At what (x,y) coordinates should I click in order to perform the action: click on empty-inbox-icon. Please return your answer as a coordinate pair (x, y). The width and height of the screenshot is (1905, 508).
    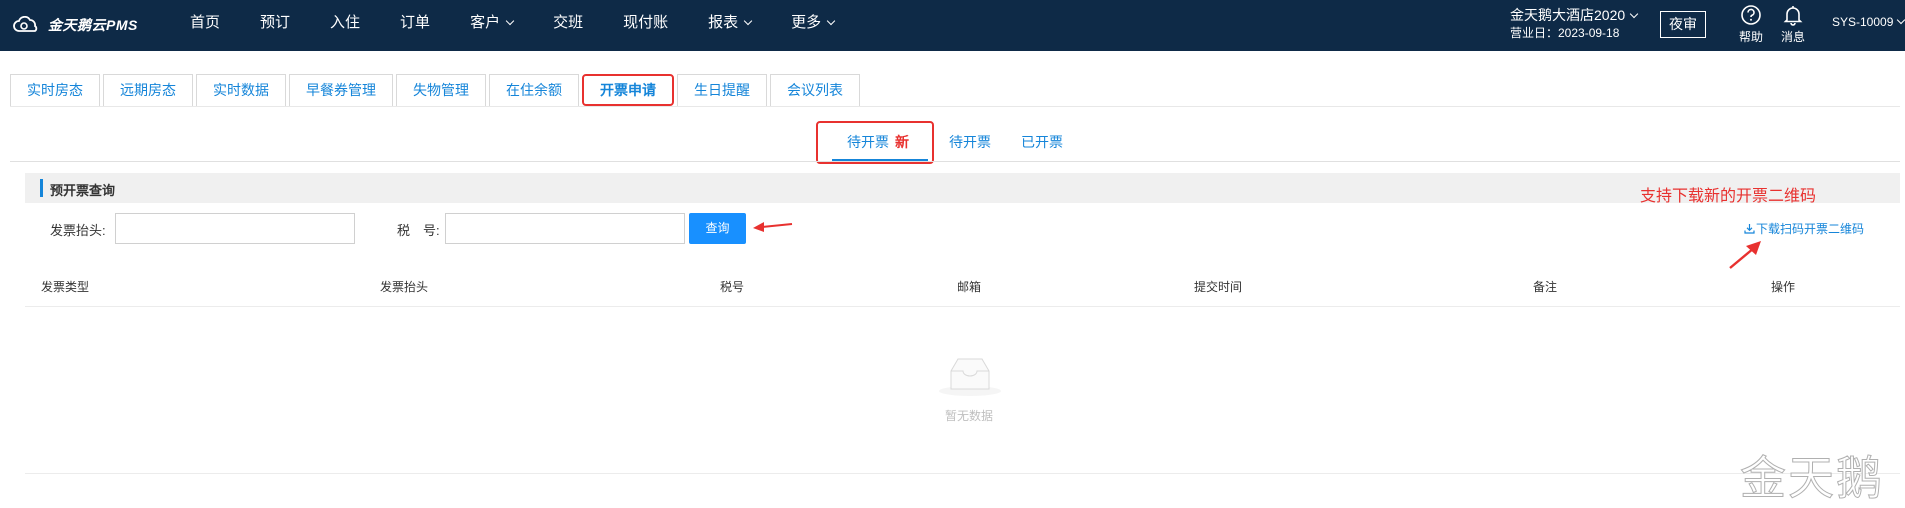
    Looking at the image, I should click on (970, 377).